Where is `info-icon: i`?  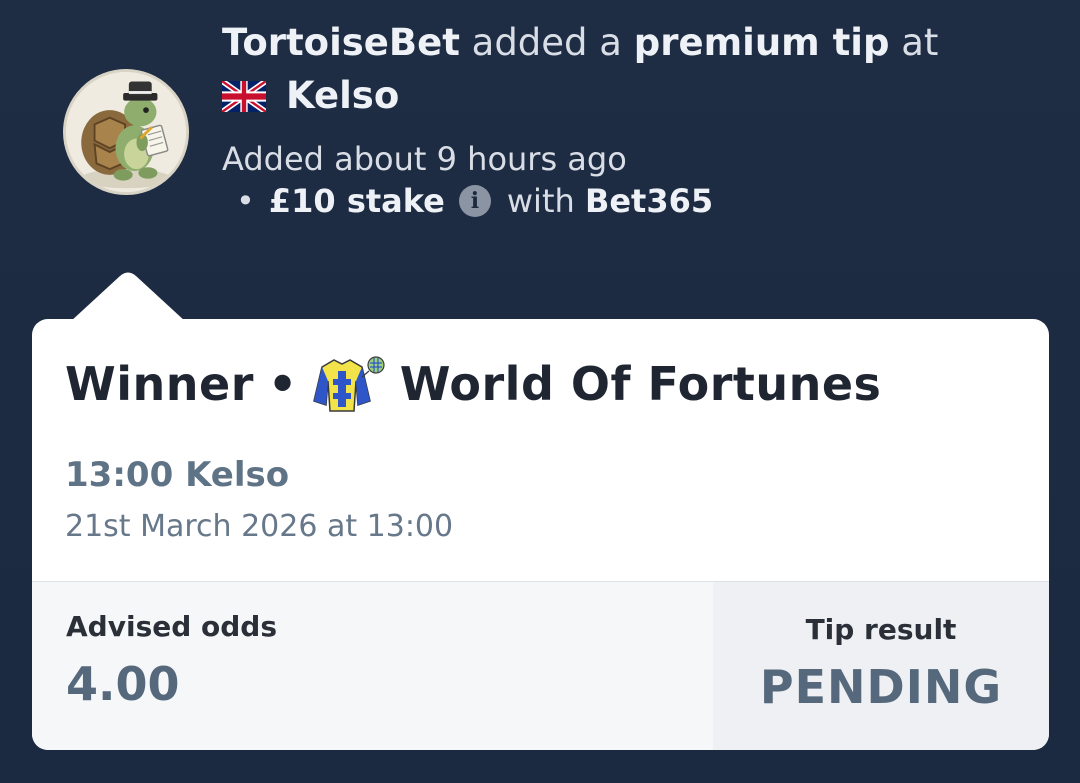
info-icon: i is located at coordinates (474, 201).